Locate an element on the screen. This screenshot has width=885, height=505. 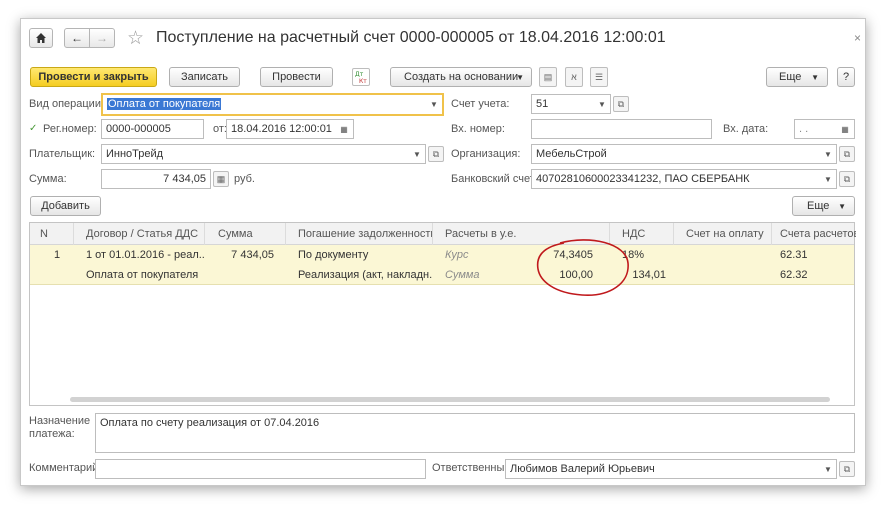
col-debt-header: Погашение задолженности is located at coordinates (359, 234).